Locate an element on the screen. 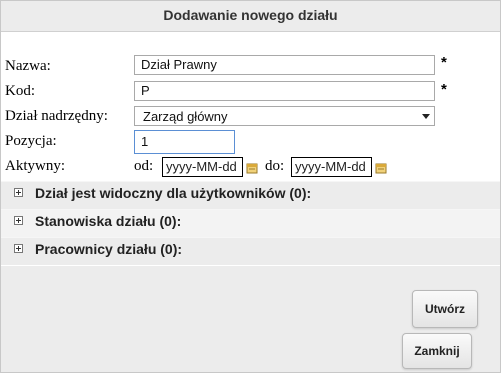 The image size is (501, 373). name-label: Nazwa: is located at coordinates (28, 66).